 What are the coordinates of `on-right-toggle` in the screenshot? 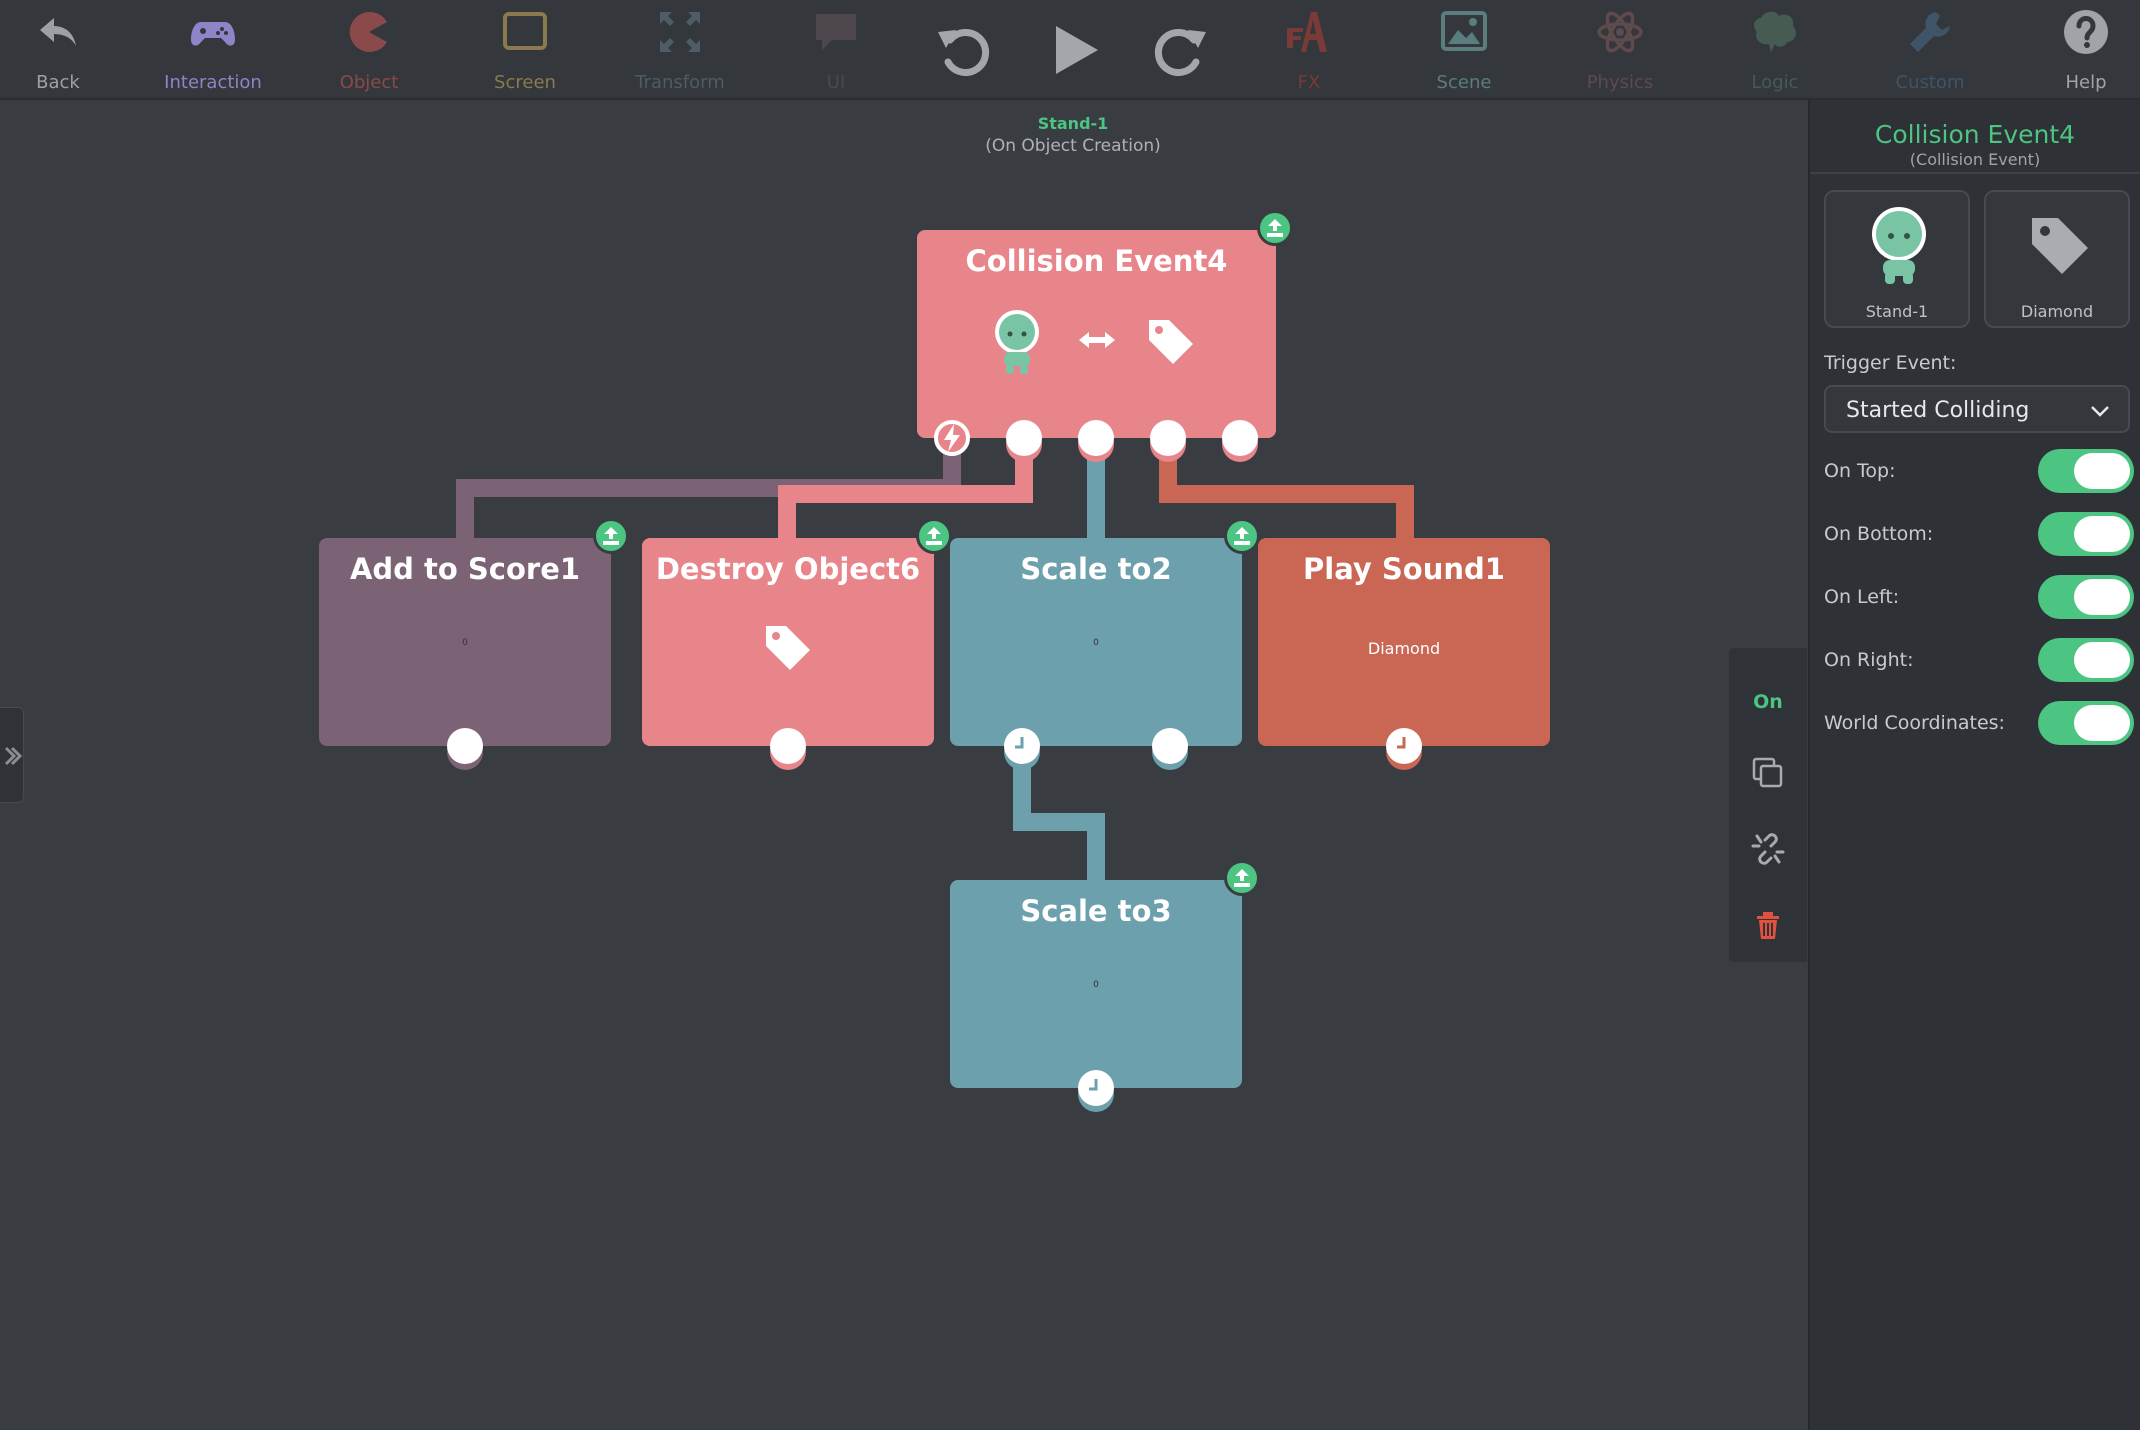 It's located at (2086, 660).